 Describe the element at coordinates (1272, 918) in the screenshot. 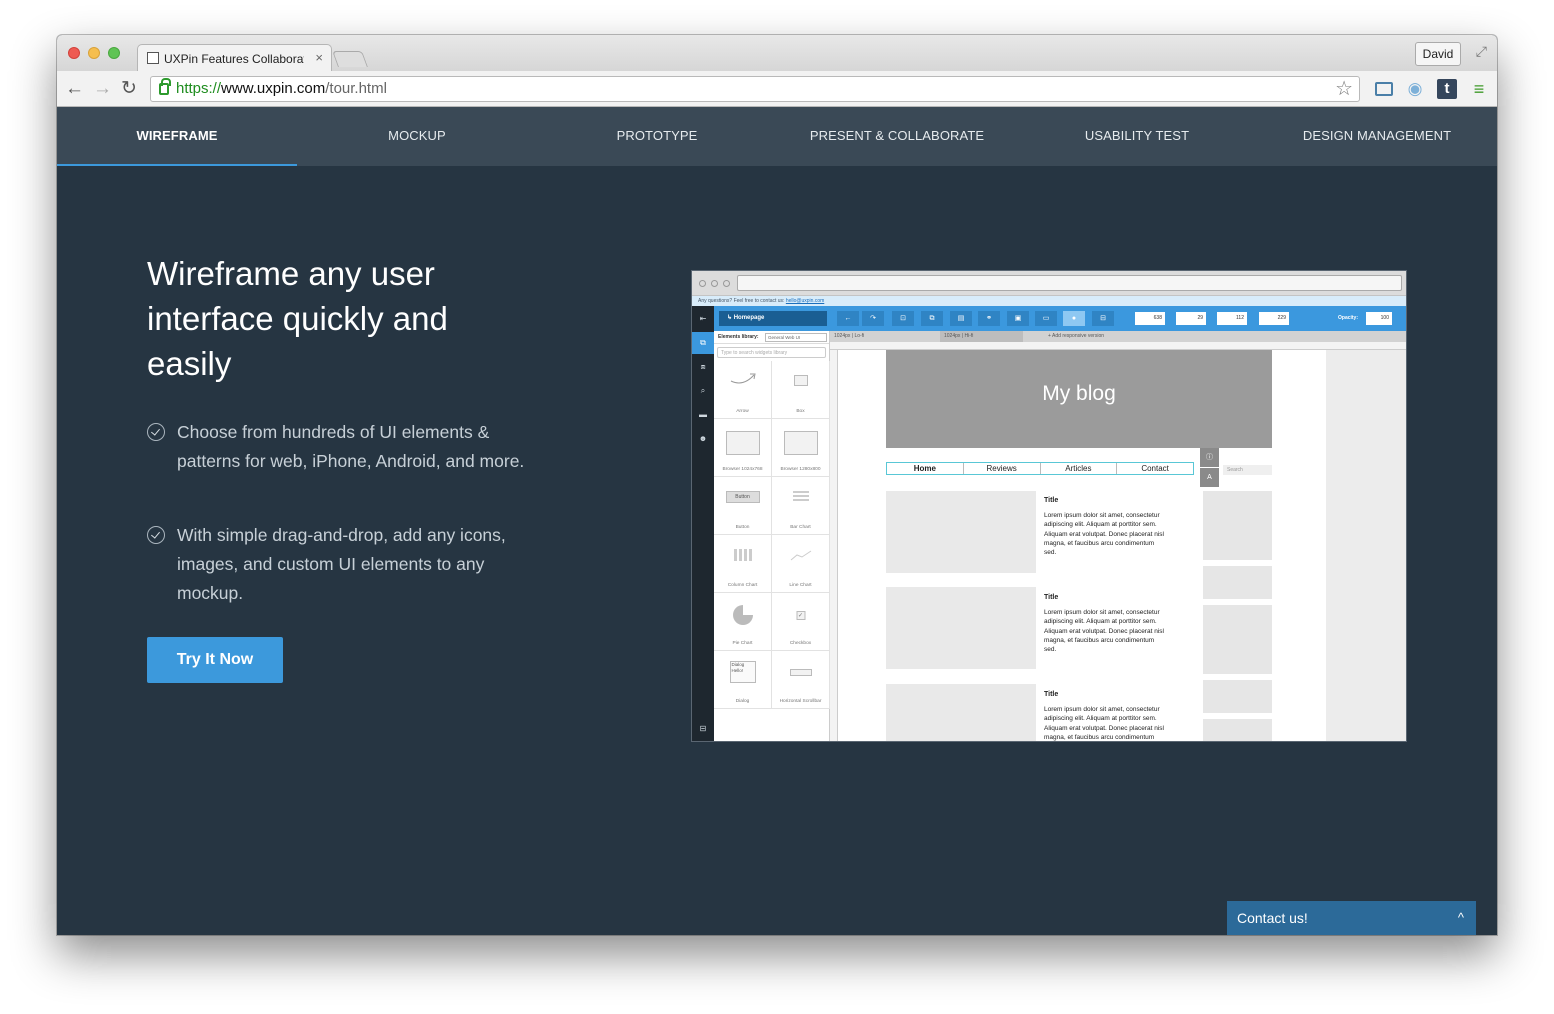

I see `contact-us-label: Contact us!` at that location.